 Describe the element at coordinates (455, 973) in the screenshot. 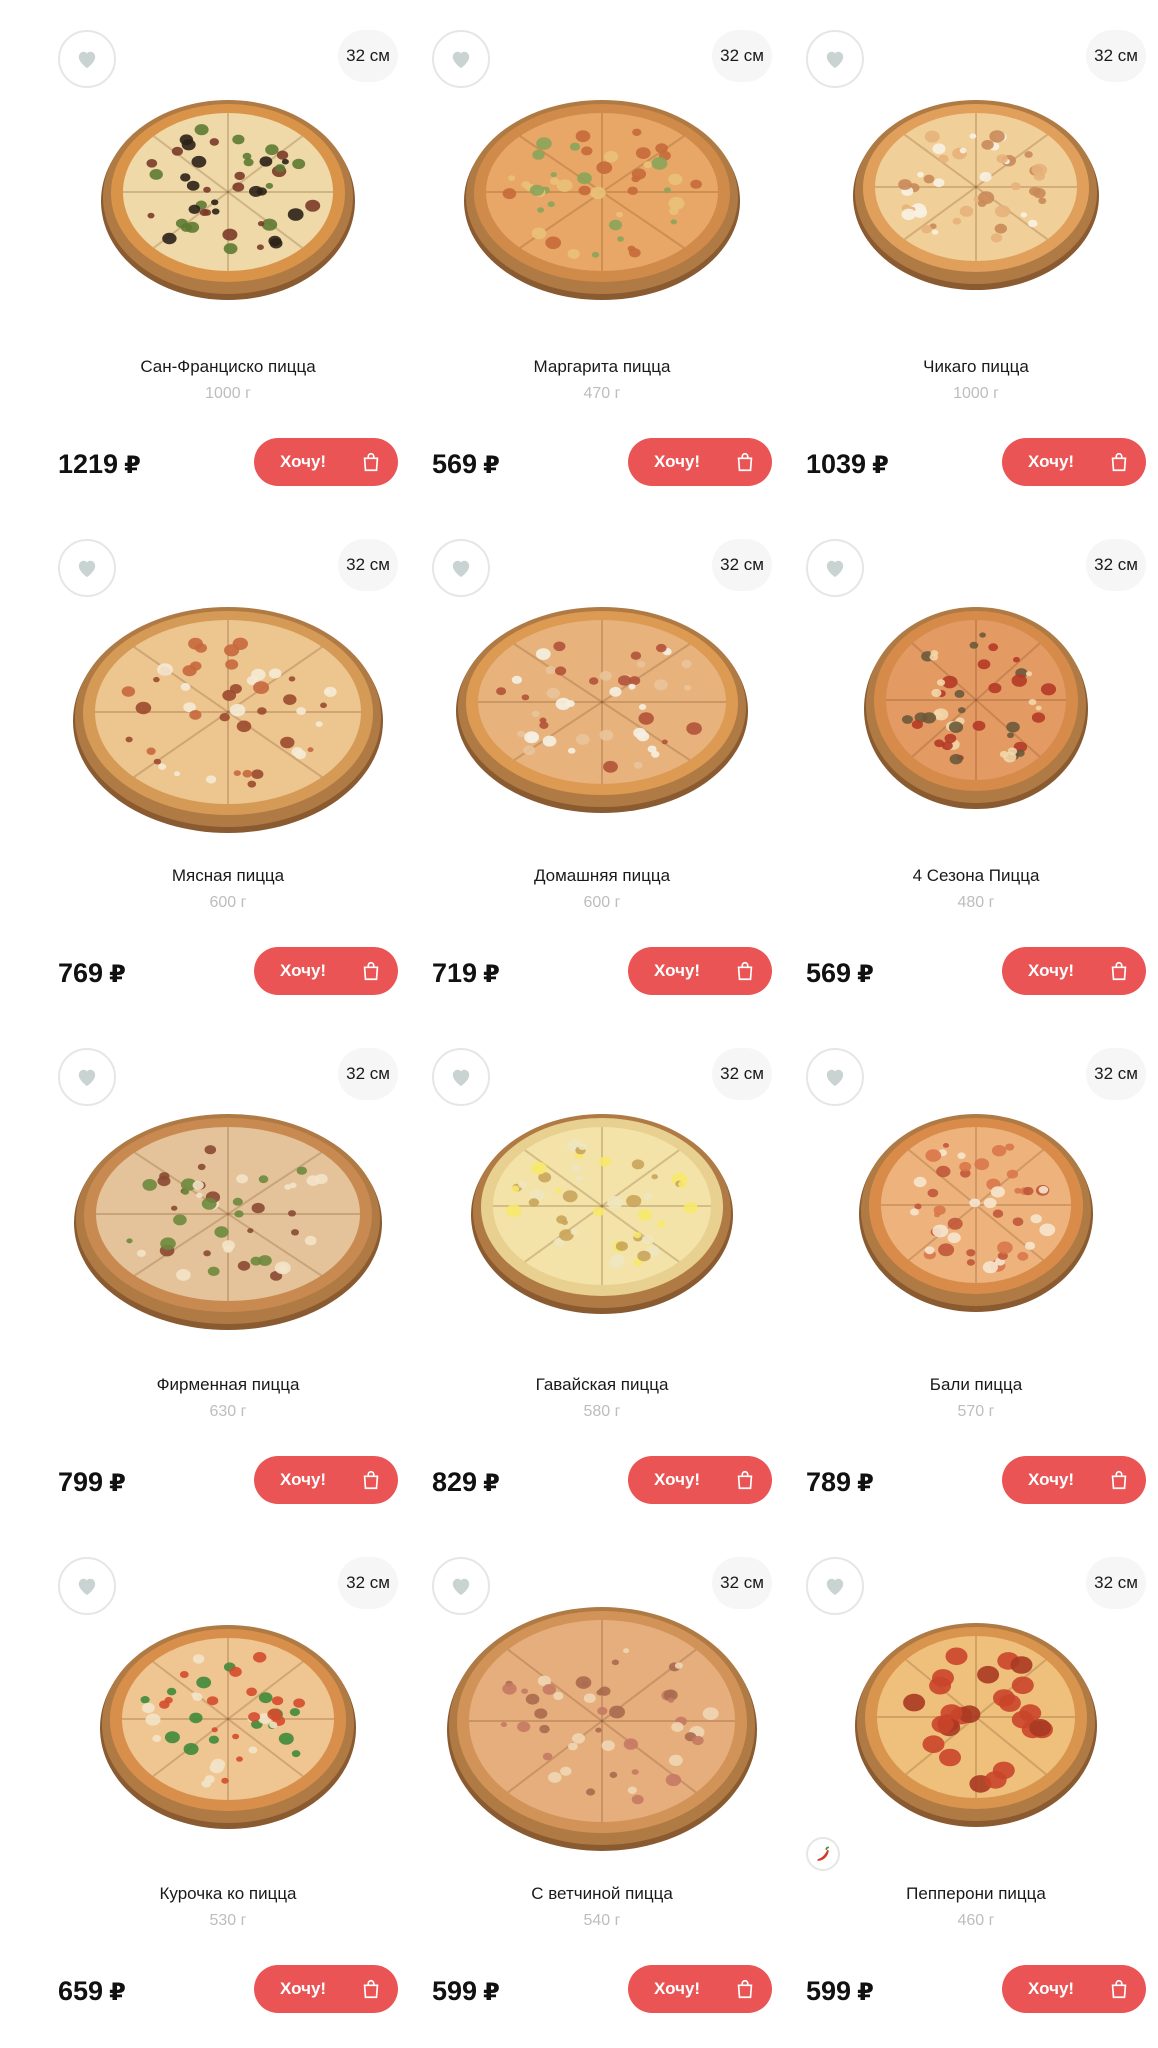

I see `price-value: 719` at that location.